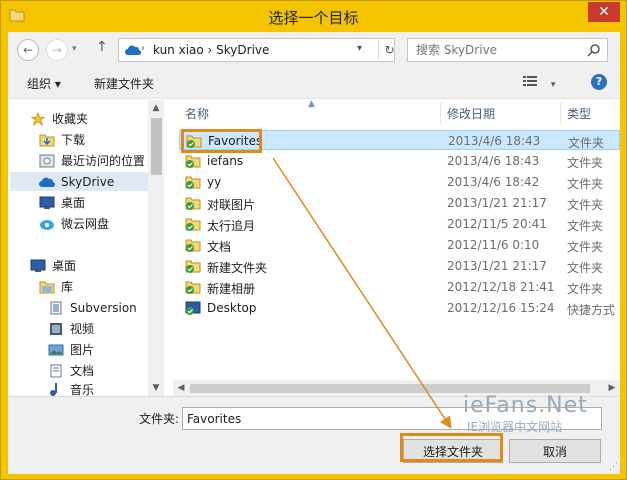  I want to click on watermark-logo: ieFans.Net, so click(525, 405).